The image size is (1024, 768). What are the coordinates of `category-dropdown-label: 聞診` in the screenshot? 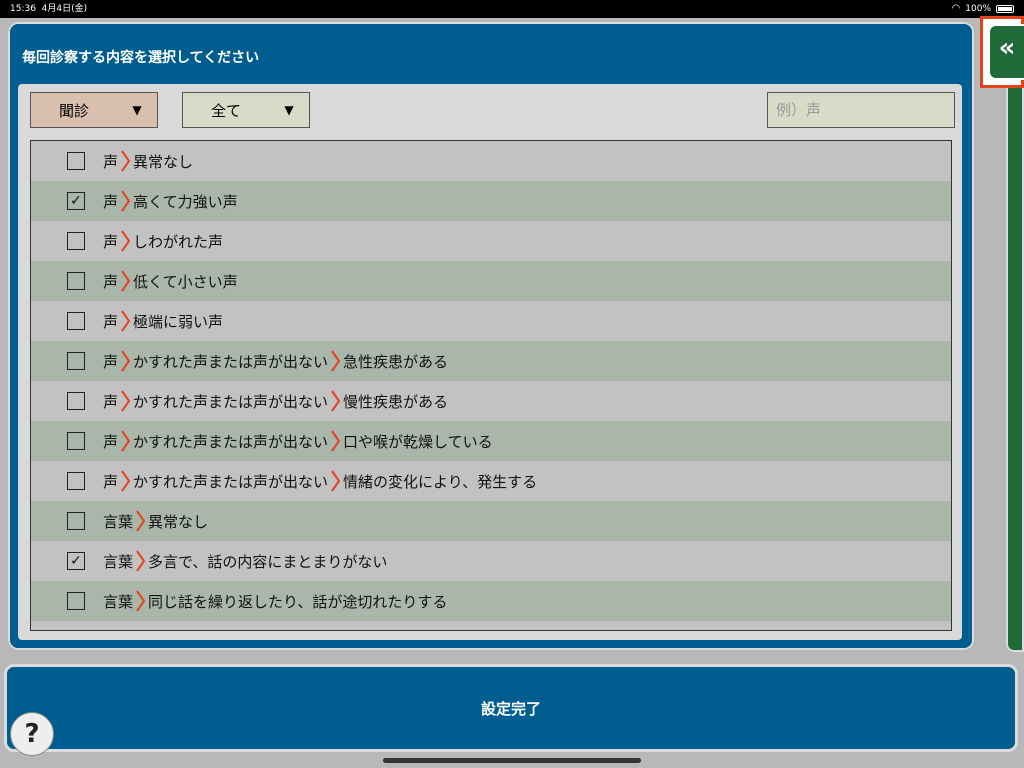 It's located at (73, 110).